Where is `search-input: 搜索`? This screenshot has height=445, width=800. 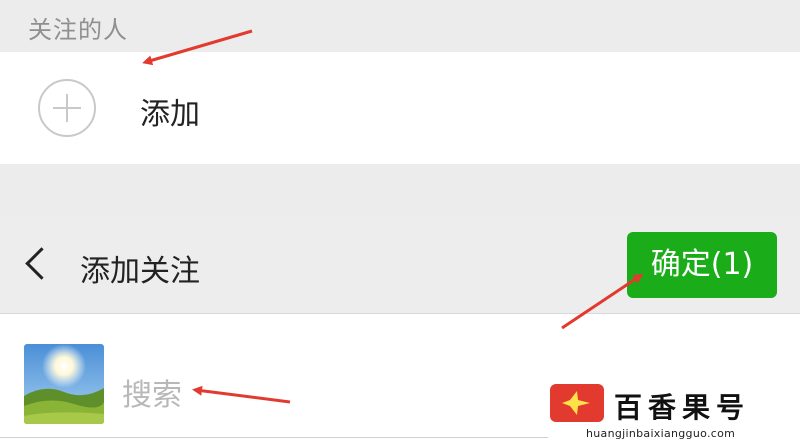 search-input: 搜索 is located at coordinates (152, 392).